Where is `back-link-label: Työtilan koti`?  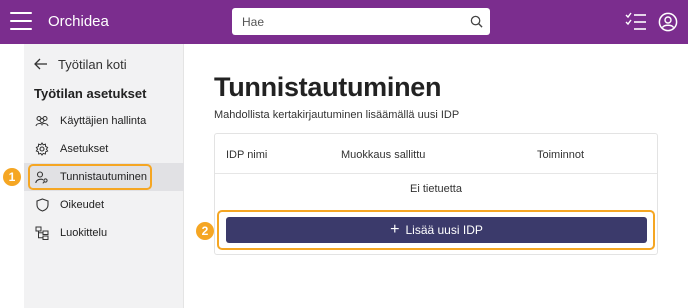
back-link-label: Työtilan koti is located at coordinates (92, 64).